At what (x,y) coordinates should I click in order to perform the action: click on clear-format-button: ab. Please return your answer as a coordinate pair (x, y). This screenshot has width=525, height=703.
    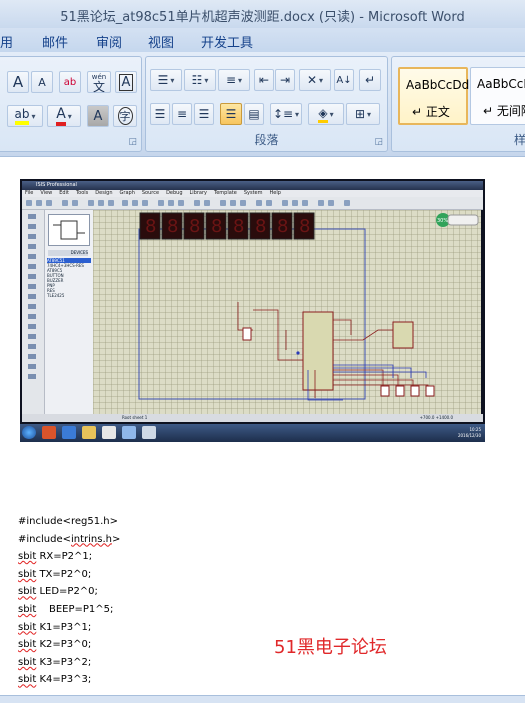
    Looking at the image, I should click on (70, 82).